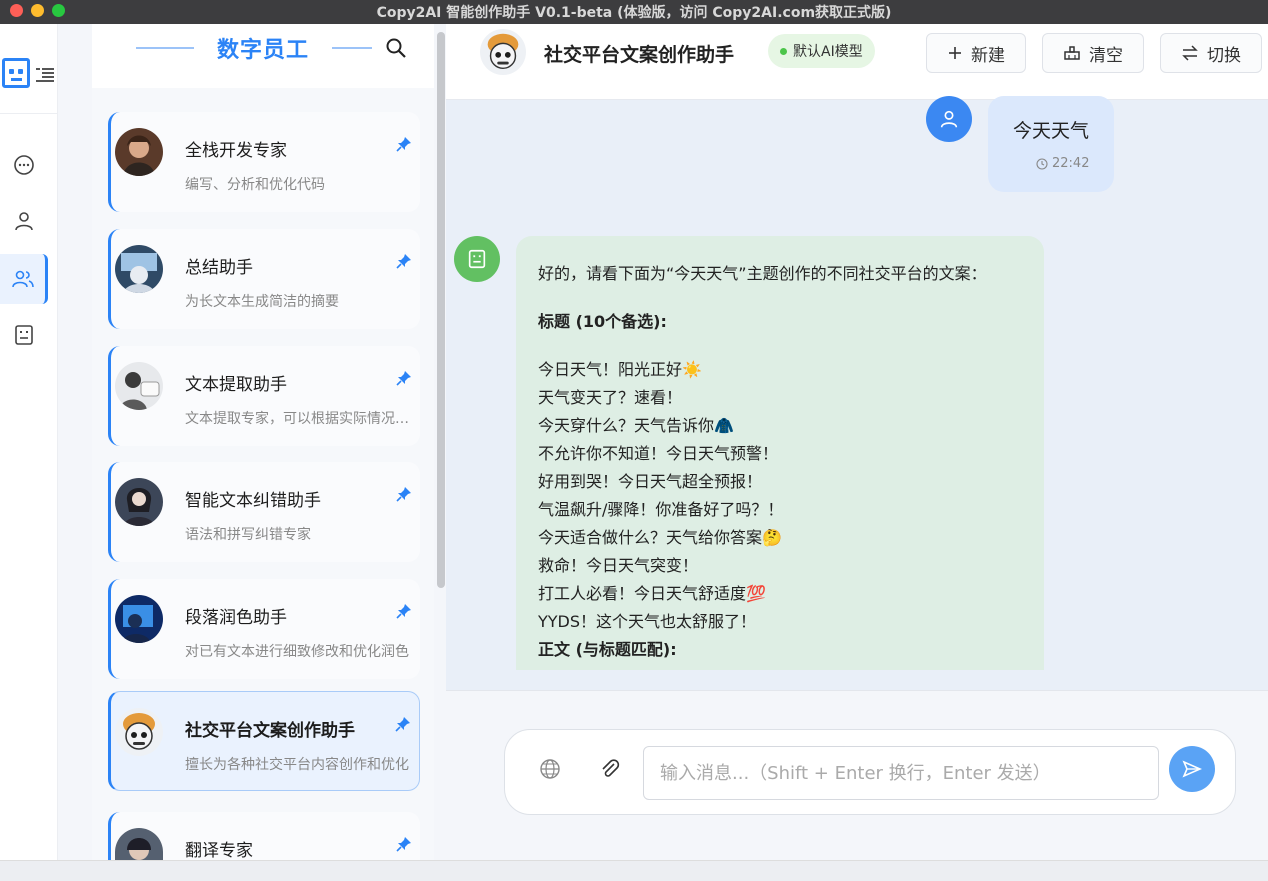  I want to click on composer-area, so click(857, 775).